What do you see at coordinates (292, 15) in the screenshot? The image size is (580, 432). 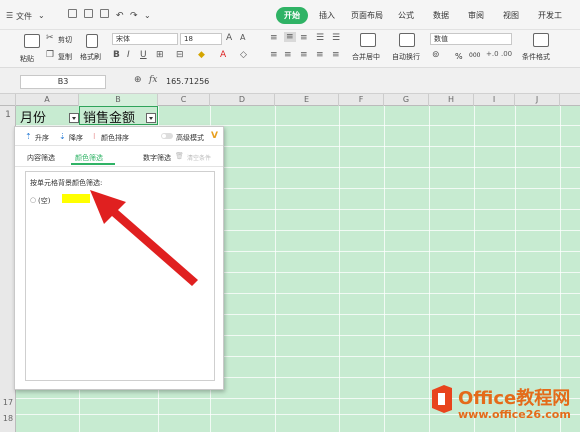 I see `tab-home: 开始` at bounding box center [292, 15].